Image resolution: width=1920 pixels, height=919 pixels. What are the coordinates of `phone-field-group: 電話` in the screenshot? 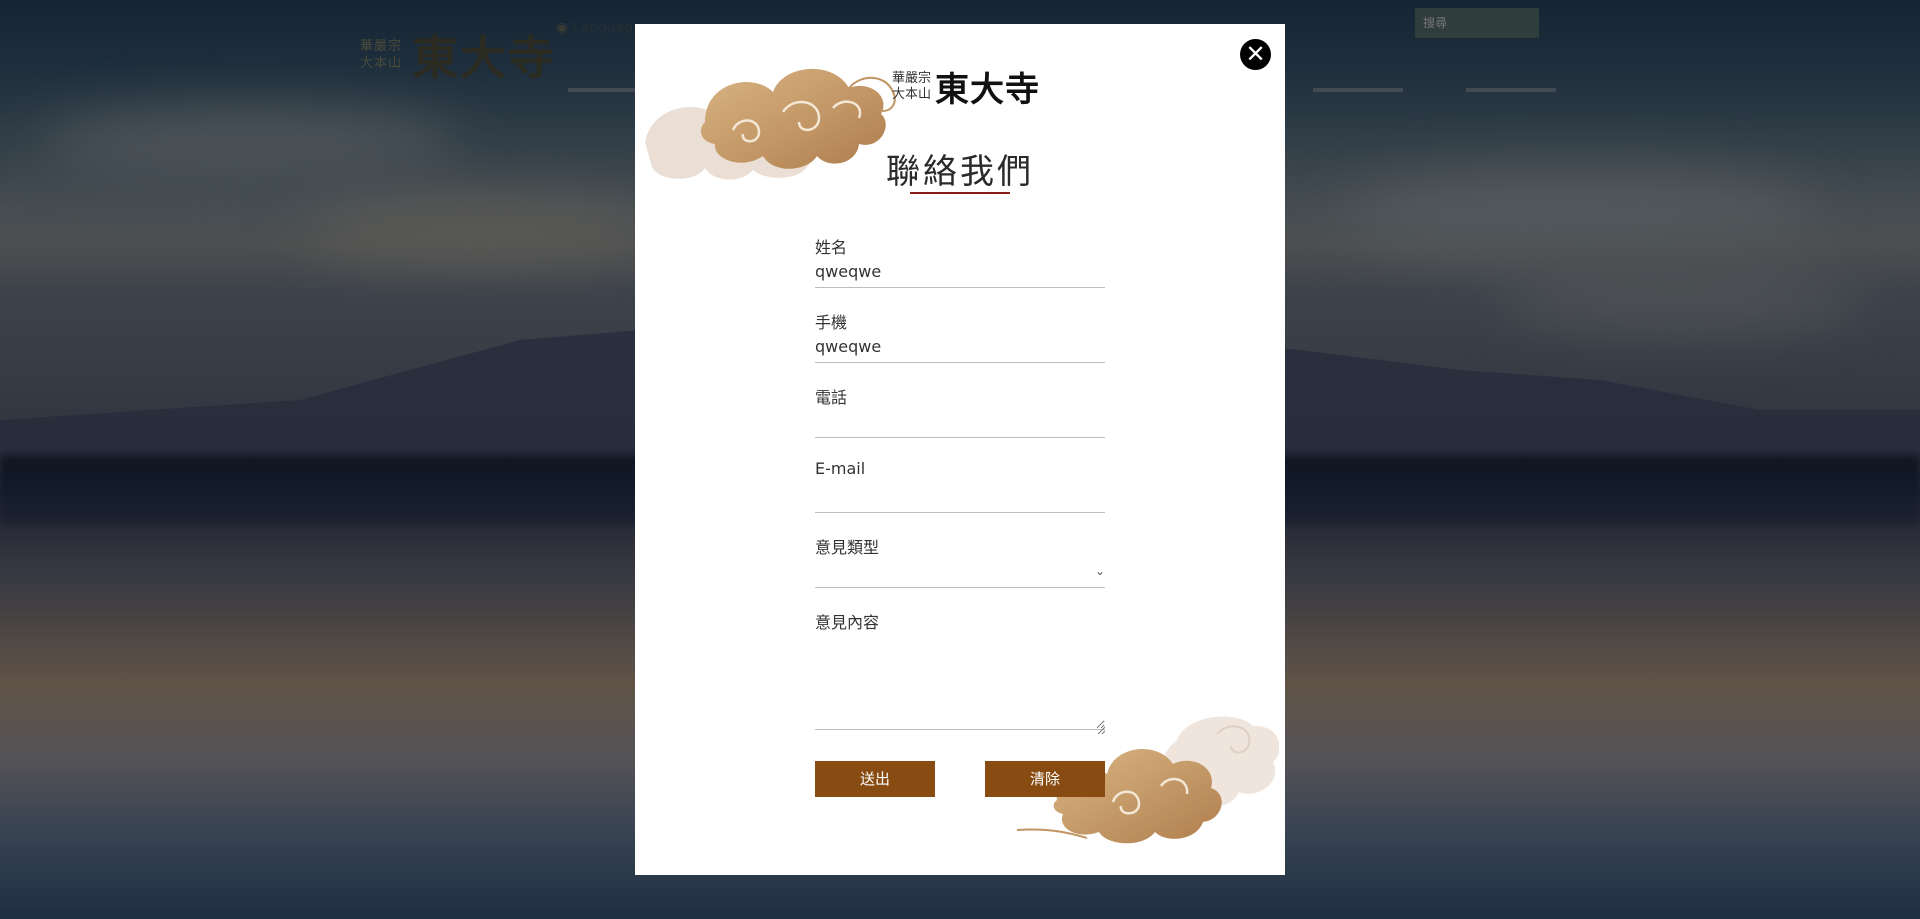 It's located at (960, 421).